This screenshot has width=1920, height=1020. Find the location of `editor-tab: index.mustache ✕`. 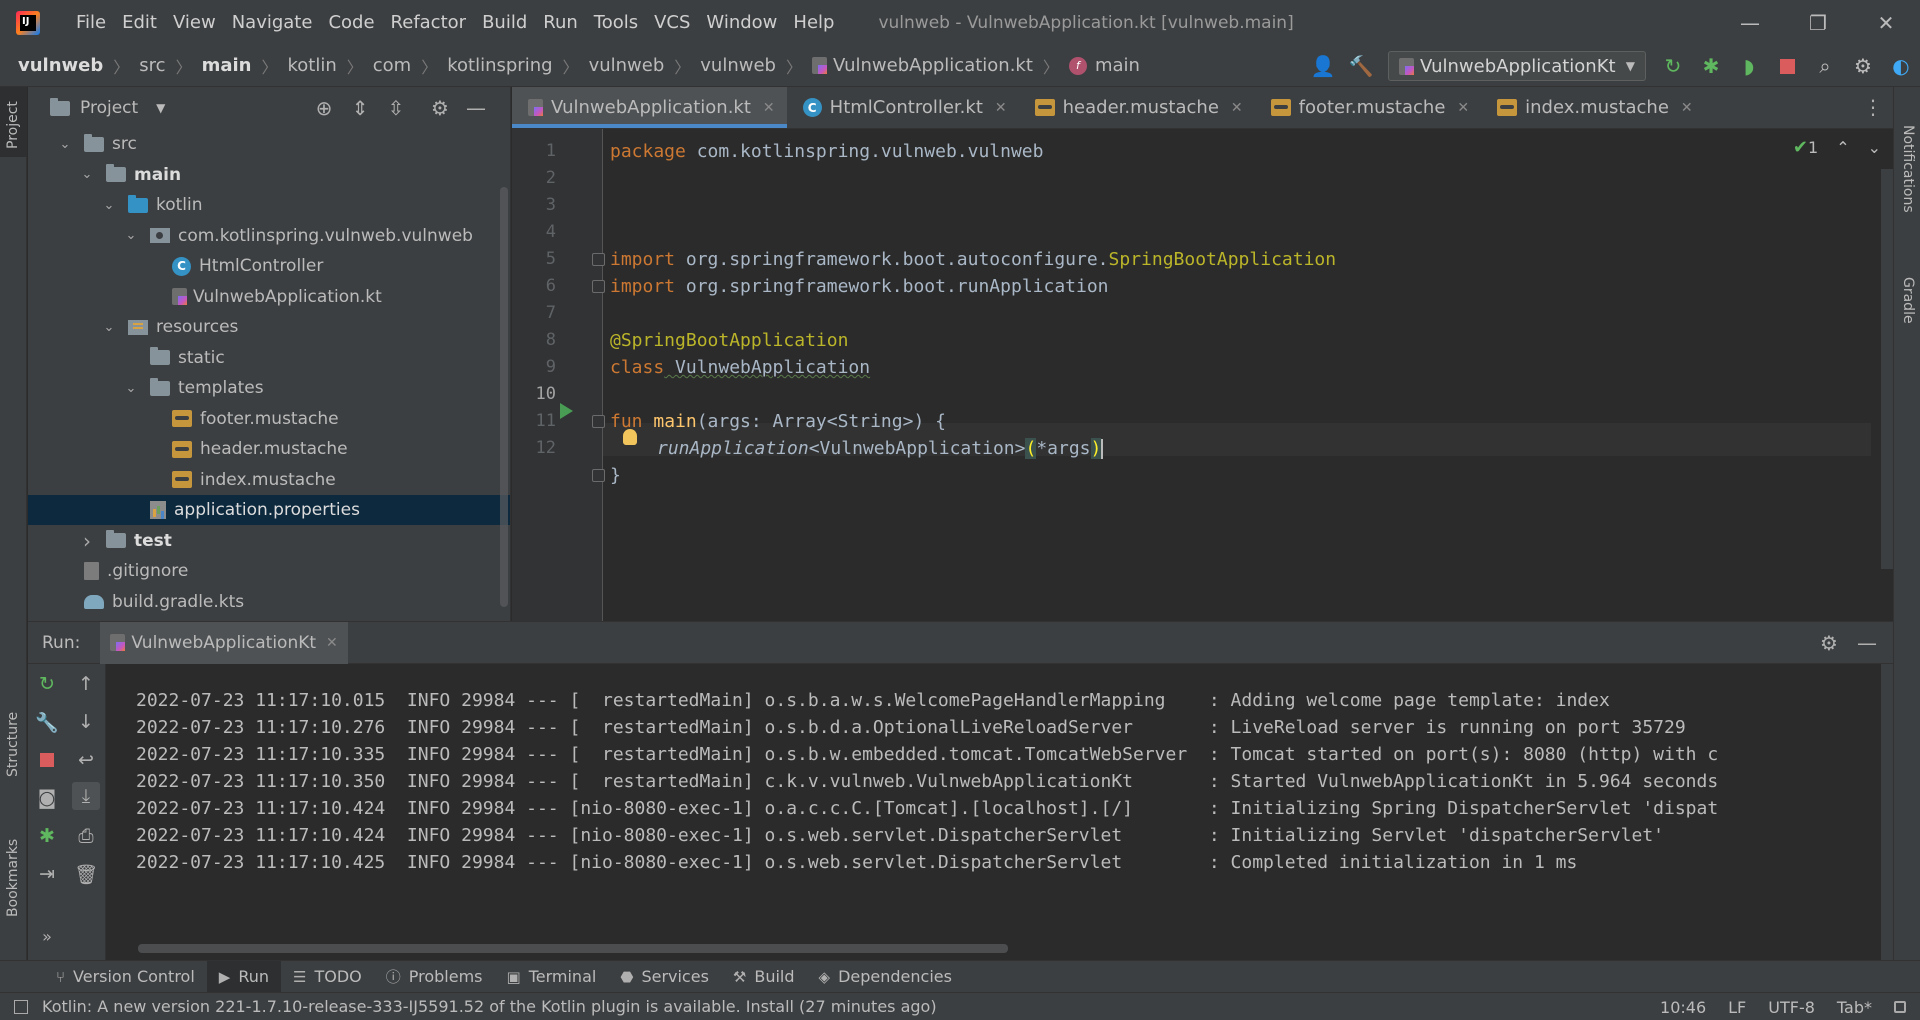

editor-tab: index.mustache ✕ is located at coordinates (1593, 107).